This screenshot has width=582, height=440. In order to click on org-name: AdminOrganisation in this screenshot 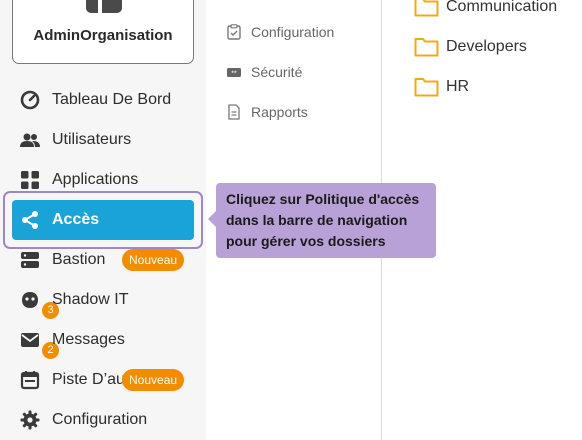, I will do `click(103, 35)`.